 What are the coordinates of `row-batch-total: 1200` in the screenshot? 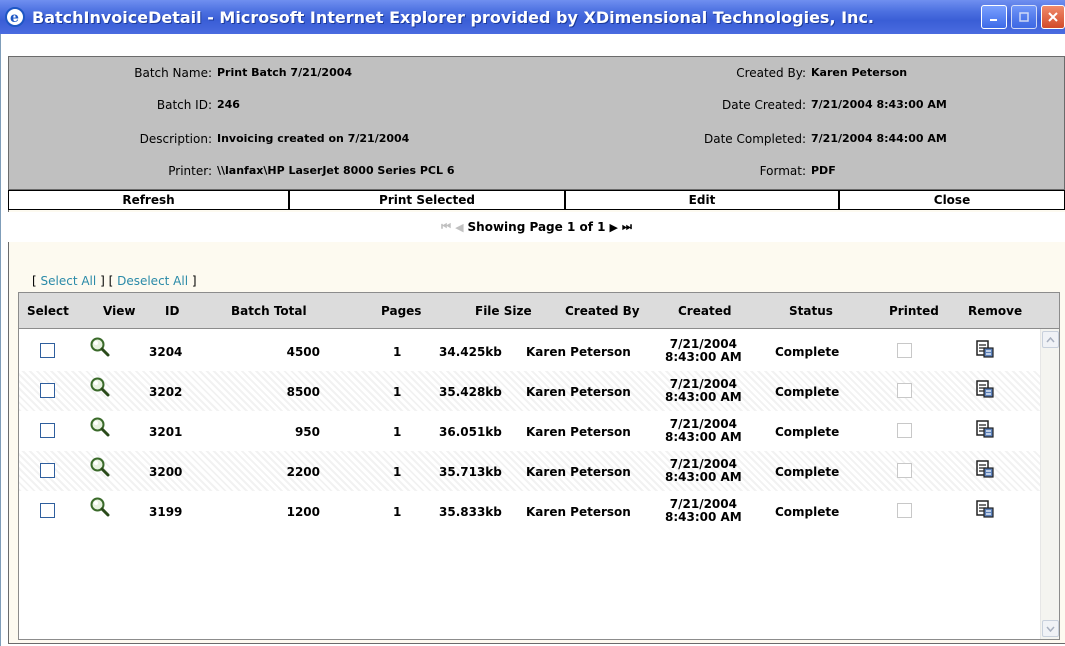 It's located at (303, 512).